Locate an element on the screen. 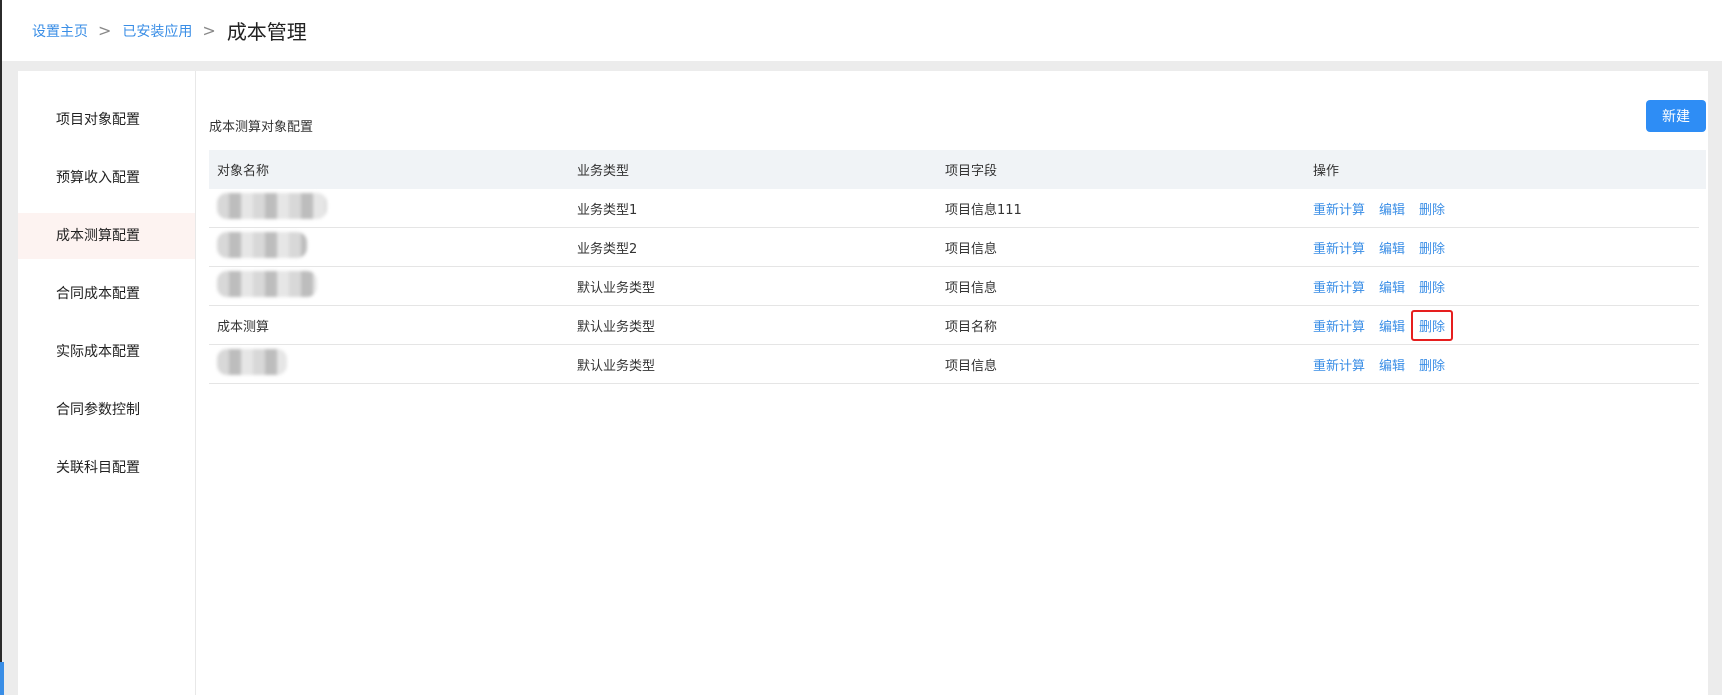  window-left-border is located at coordinates (1, 347).